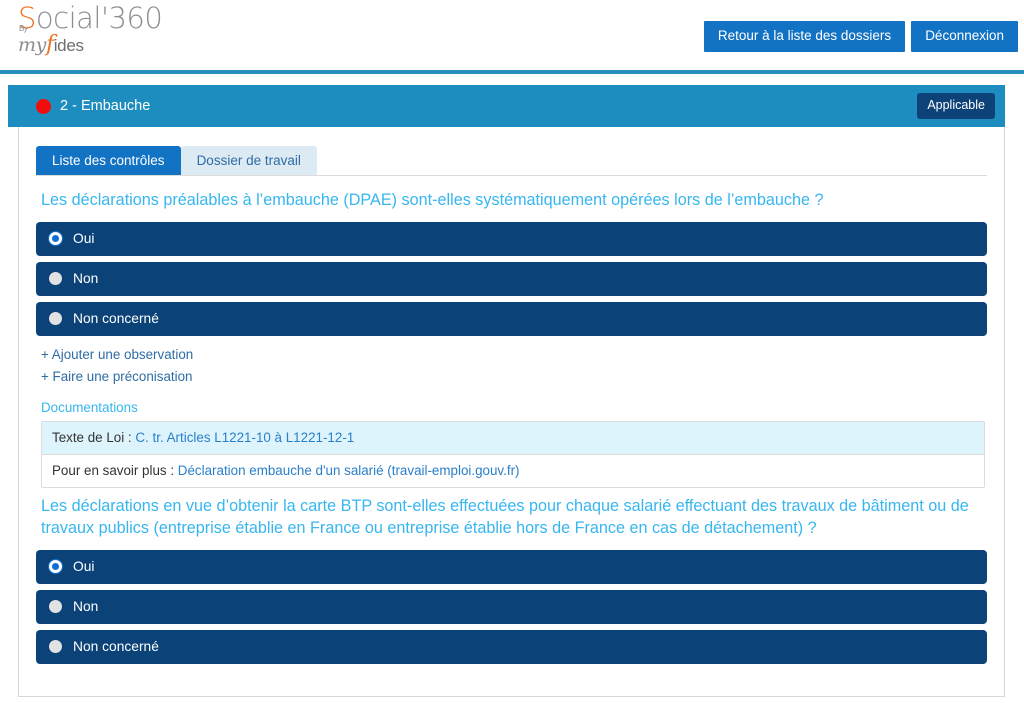  What do you see at coordinates (514, 377) in the screenshot?
I see `add-recommendation-link: + Faire une préconisation` at bounding box center [514, 377].